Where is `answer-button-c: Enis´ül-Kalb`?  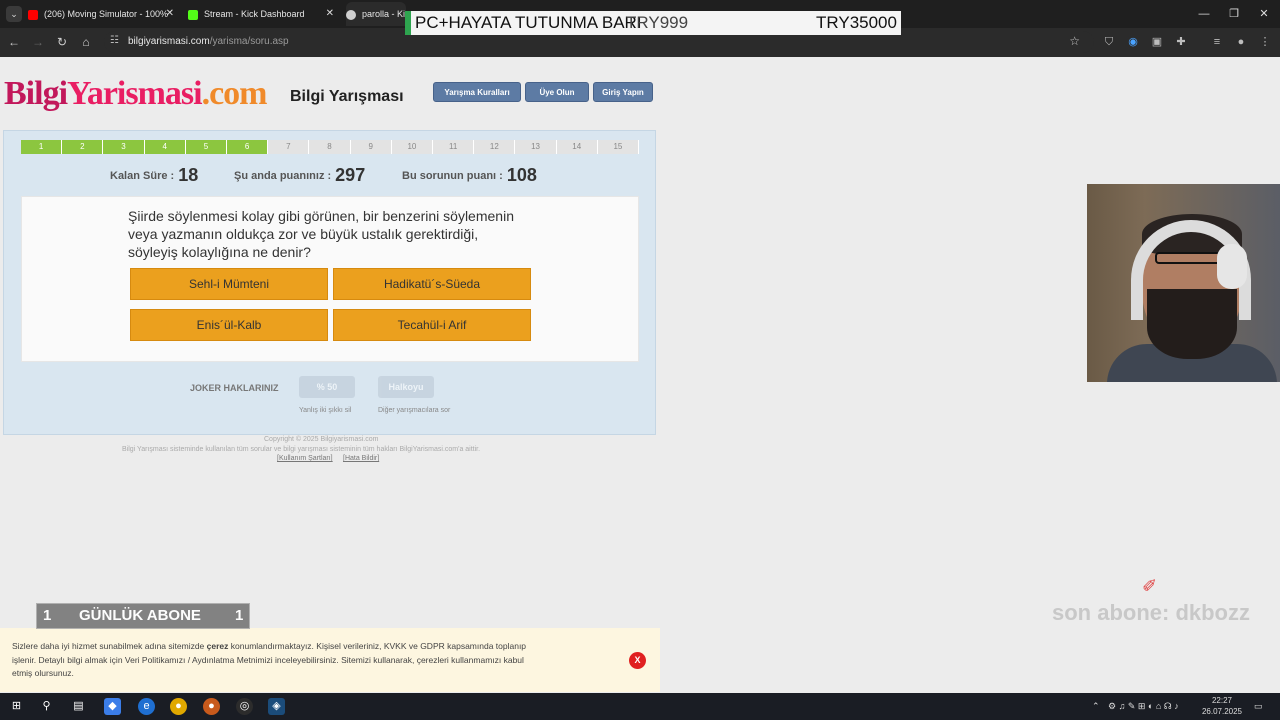
answer-button-c: Enis´ül-Kalb is located at coordinates (229, 325).